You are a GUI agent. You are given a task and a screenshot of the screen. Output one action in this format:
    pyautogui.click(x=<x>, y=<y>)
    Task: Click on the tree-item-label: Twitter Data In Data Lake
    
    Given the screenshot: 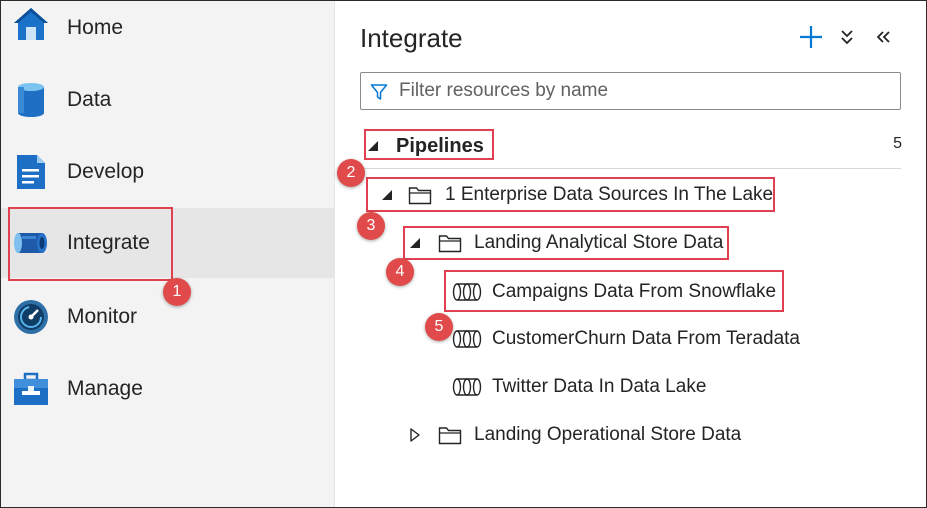 What is the action you would take?
    pyautogui.click(x=599, y=386)
    